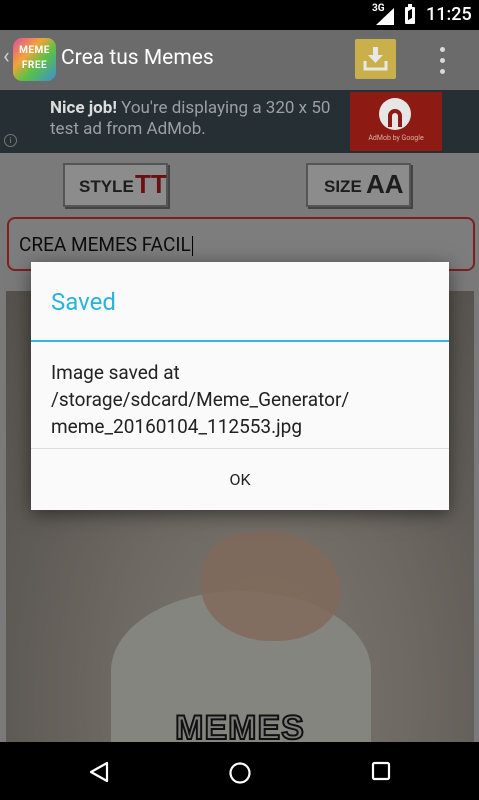 The image size is (479, 800). Describe the element at coordinates (10, 140) in the screenshot. I see `ad-info-icon: i` at that location.